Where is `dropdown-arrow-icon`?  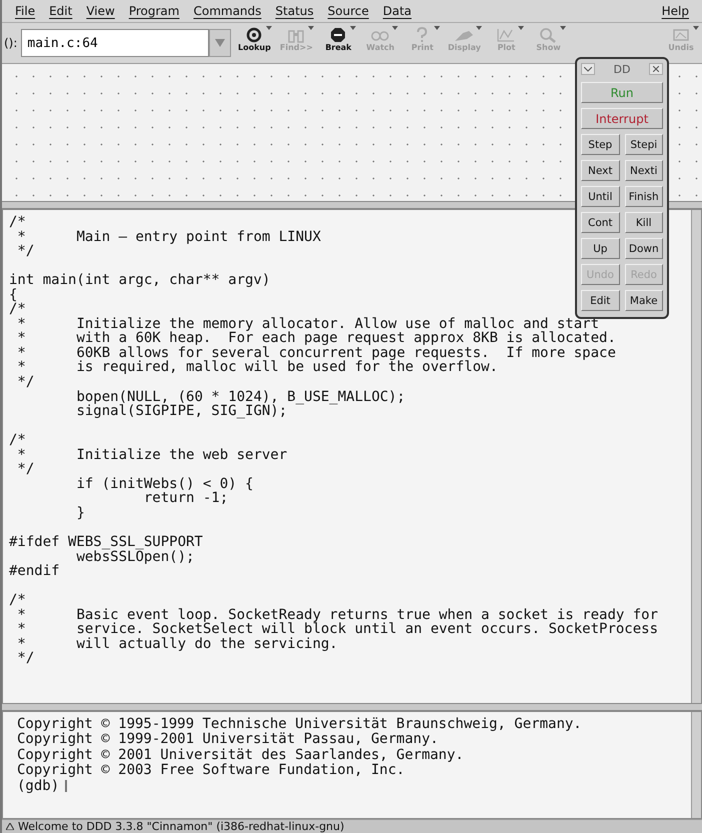
dropdown-arrow-icon is located at coordinates (220, 43).